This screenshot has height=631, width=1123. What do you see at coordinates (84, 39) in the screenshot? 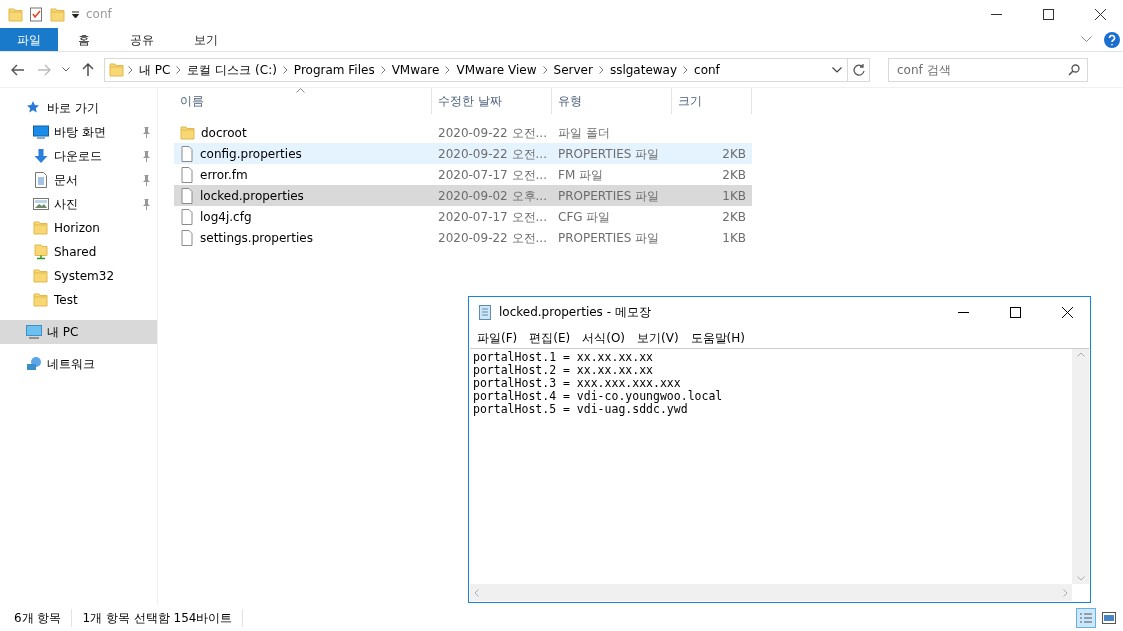
I see `ribbon-tab: 홈` at bounding box center [84, 39].